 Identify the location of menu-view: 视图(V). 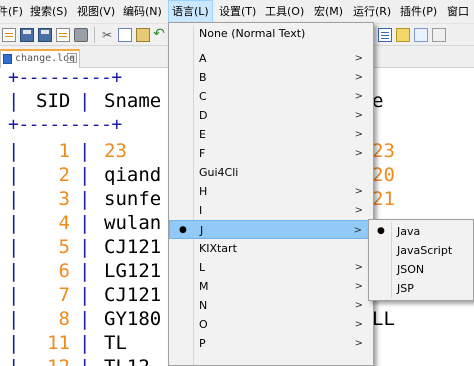
(96, 12).